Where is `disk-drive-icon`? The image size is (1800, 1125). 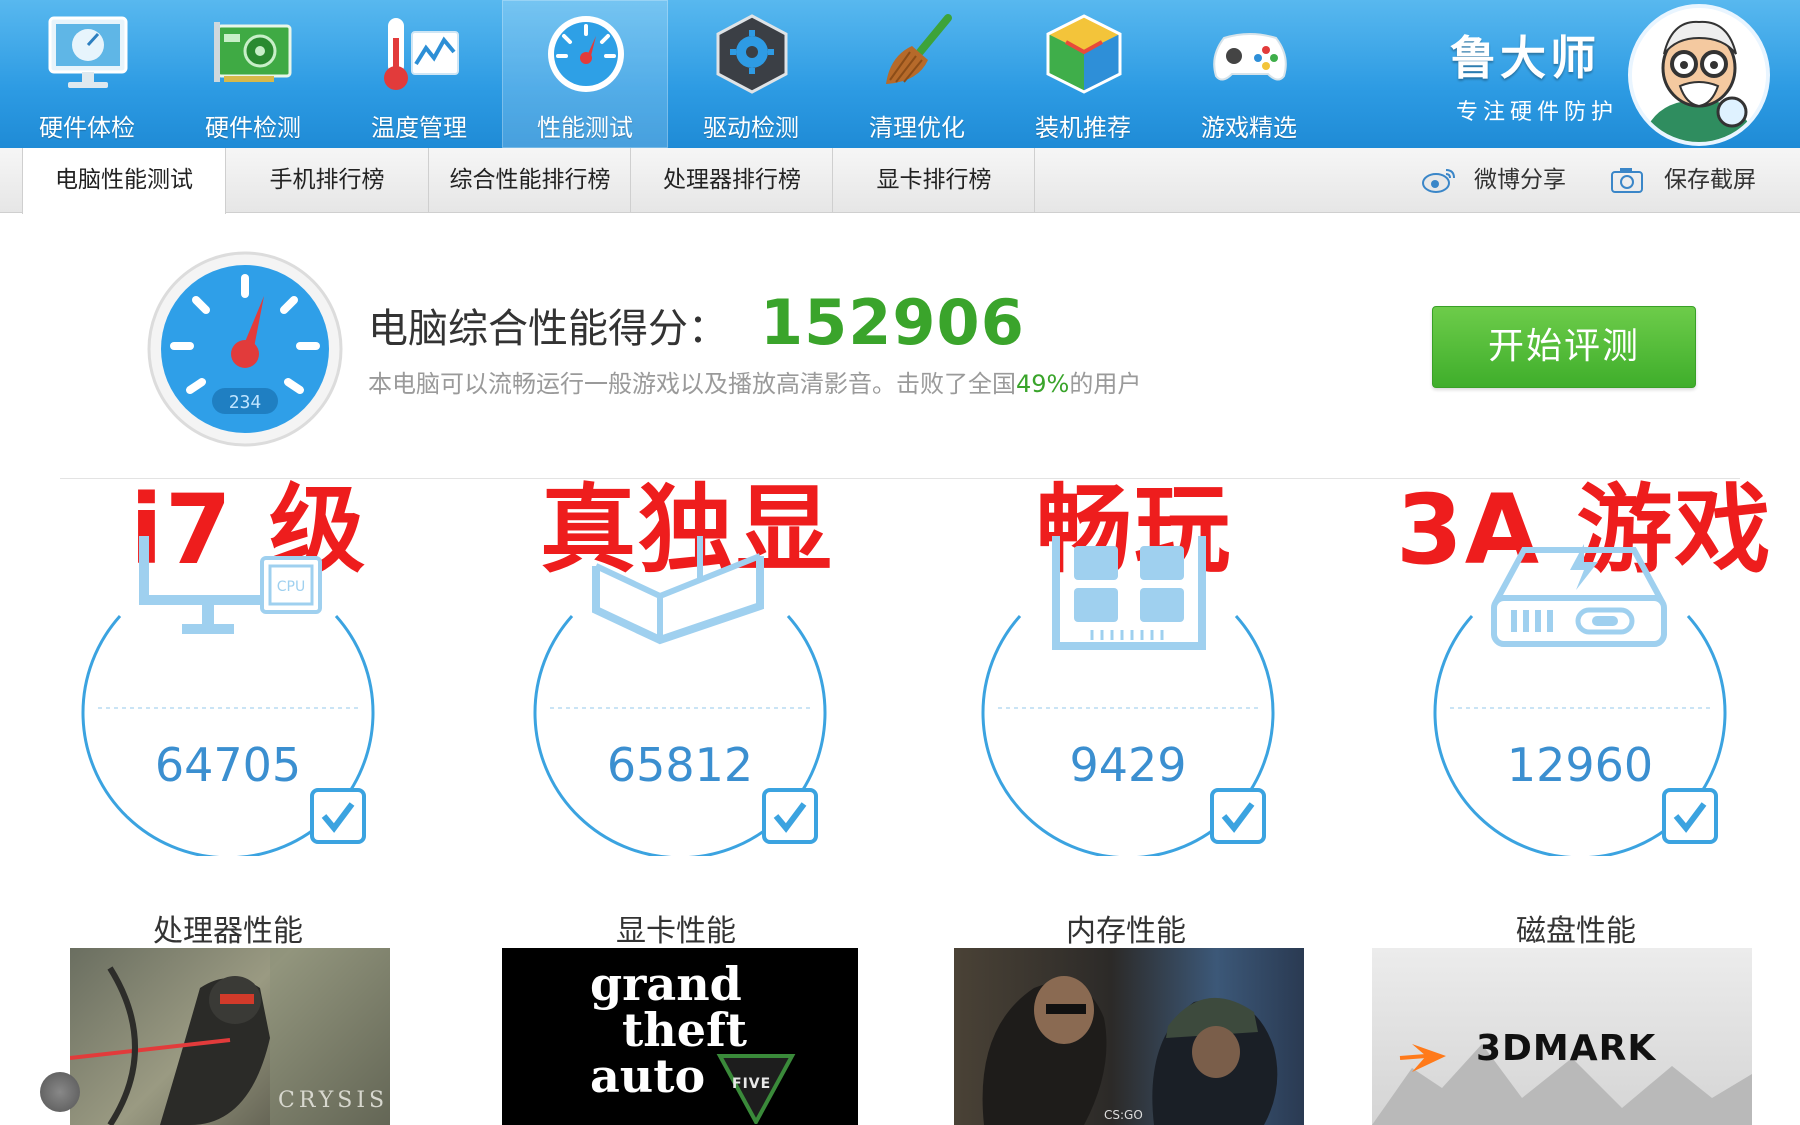 disk-drive-icon is located at coordinates (1579, 595).